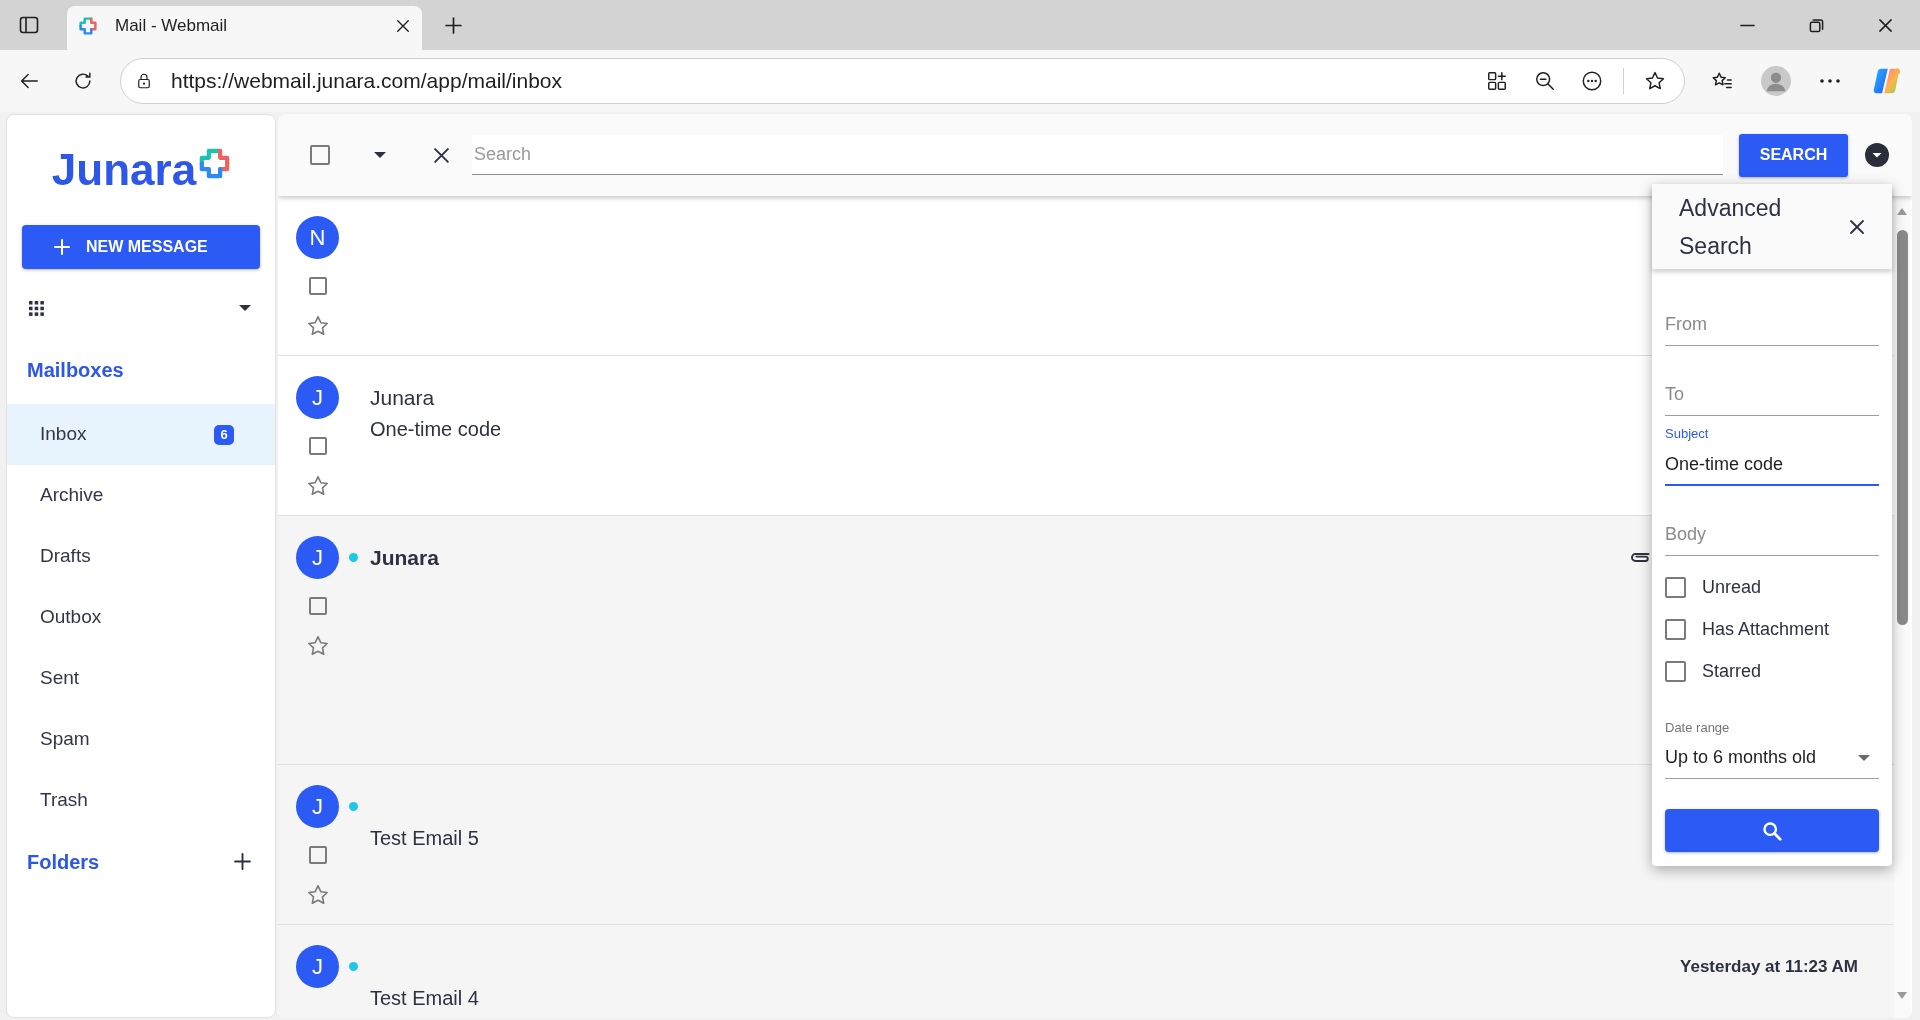 This screenshot has height=1020, width=1920. What do you see at coordinates (1731, 227) in the screenshot?
I see `panel-title: Advanced Search` at bounding box center [1731, 227].